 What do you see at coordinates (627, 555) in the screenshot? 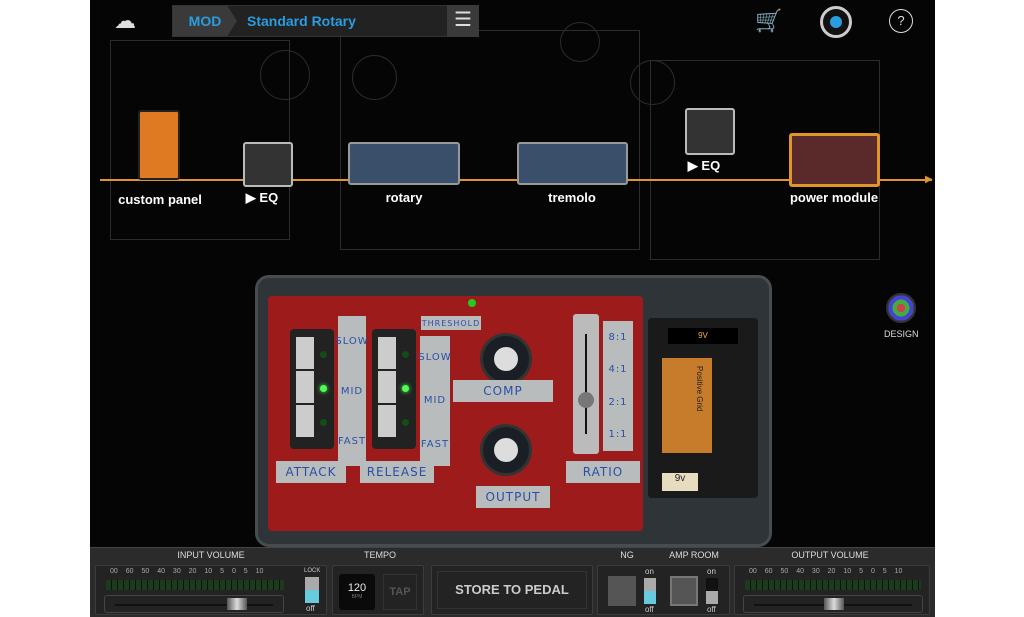
I see `ng-label: NG` at bounding box center [627, 555].